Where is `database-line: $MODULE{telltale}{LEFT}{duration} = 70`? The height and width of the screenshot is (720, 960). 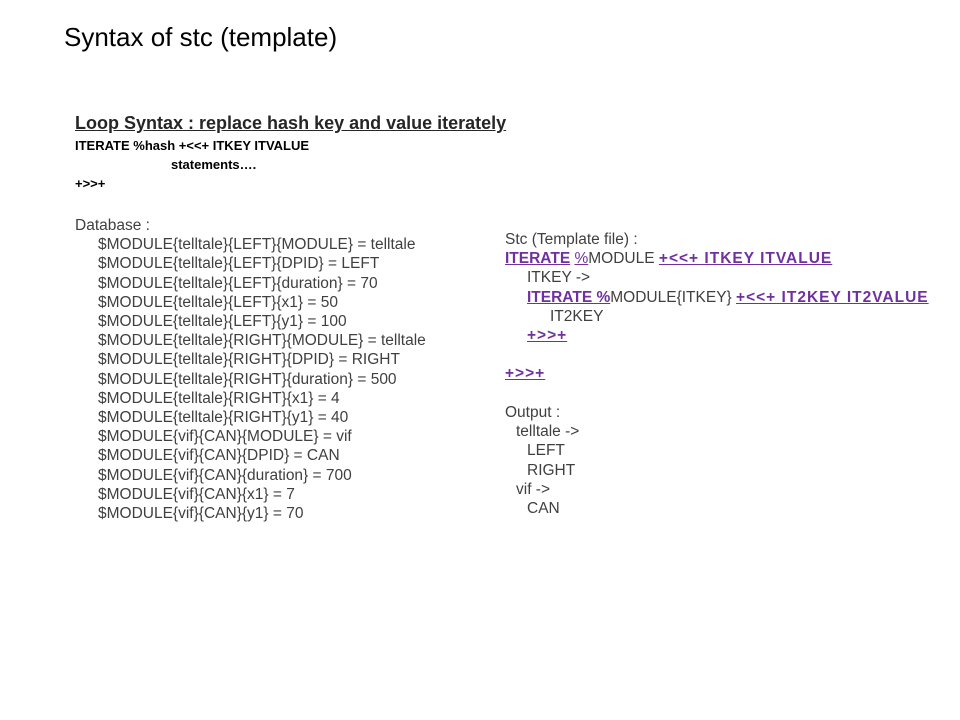
database-line: $MODULE{telltale}{LEFT}{duration} = 70 is located at coordinates (238, 283).